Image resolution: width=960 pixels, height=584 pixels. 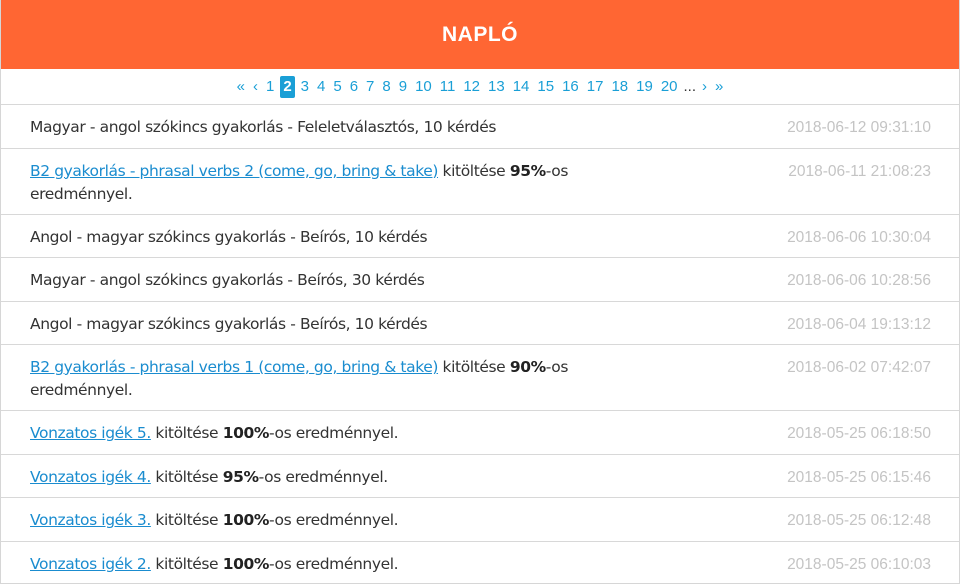 I want to click on header-bar: NAPLÓ, so click(x=480, y=34).